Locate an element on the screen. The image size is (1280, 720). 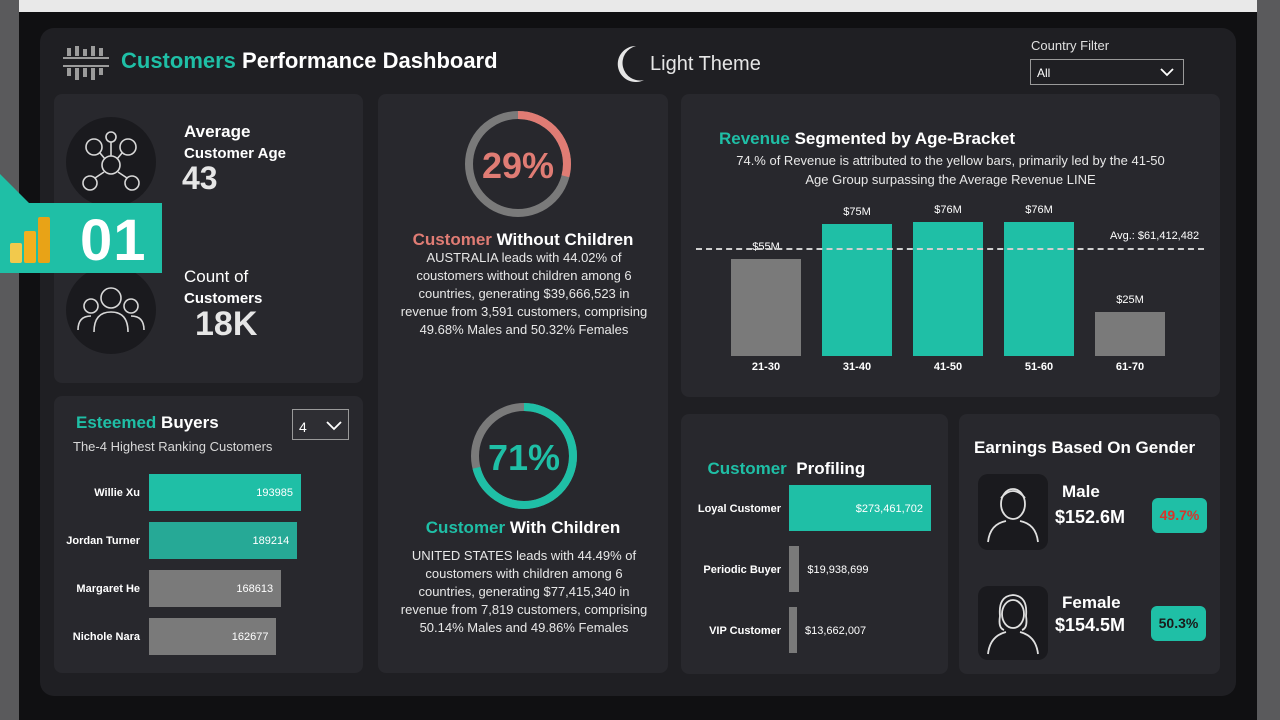
revenue-title: Revenue Segmented by Age-Bracket is located at coordinates (867, 139).